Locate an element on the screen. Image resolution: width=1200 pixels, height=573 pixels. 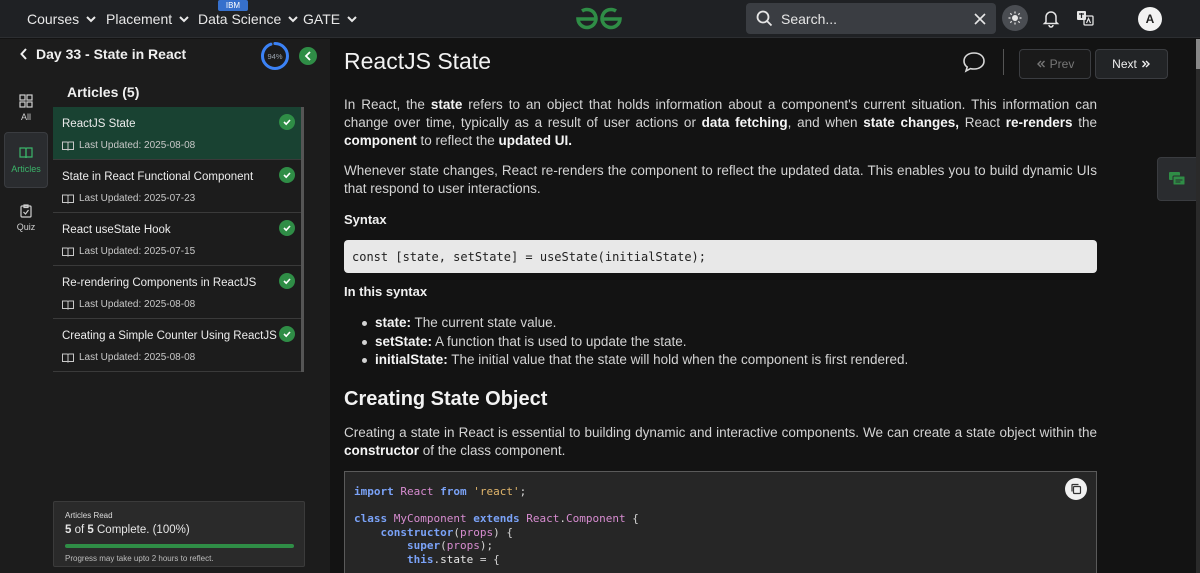
search-input is located at coordinates (873, 18).